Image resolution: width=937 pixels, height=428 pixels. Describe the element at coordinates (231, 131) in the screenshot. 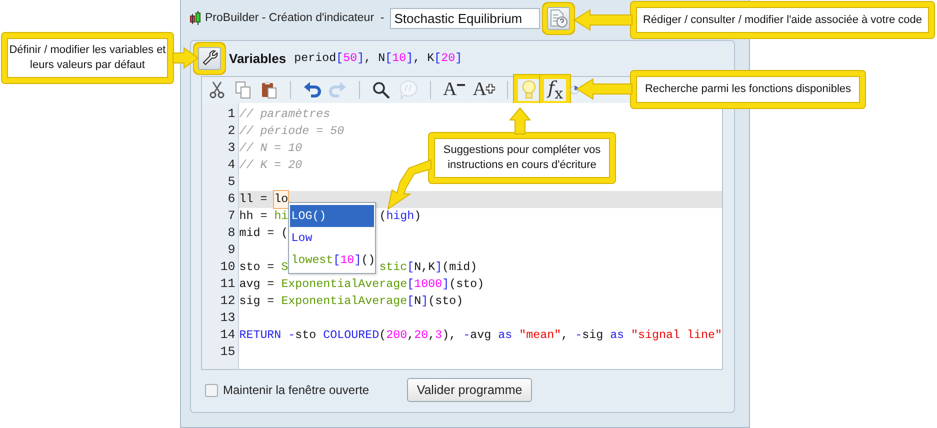

I see `line-number: 2` at that location.